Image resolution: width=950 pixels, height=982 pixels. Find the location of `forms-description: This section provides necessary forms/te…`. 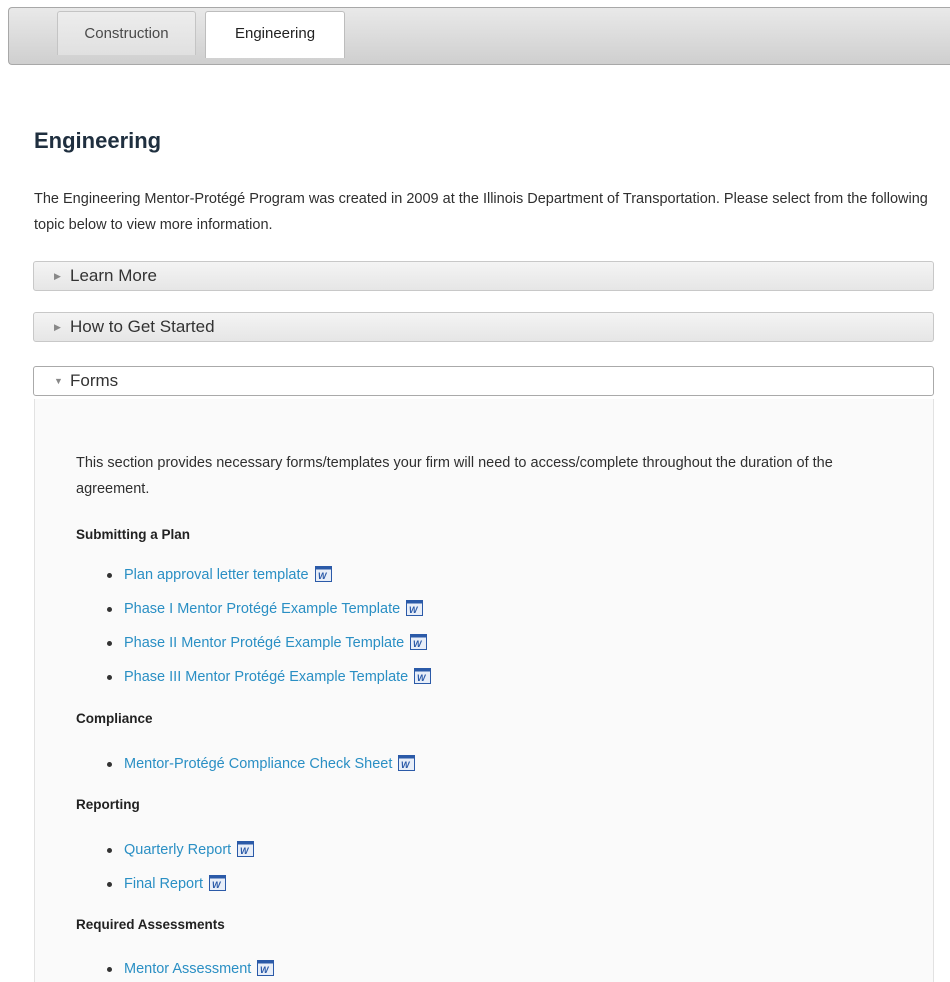

forms-description: This section provides necessary forms/te… is located at coordinates (454, 476).